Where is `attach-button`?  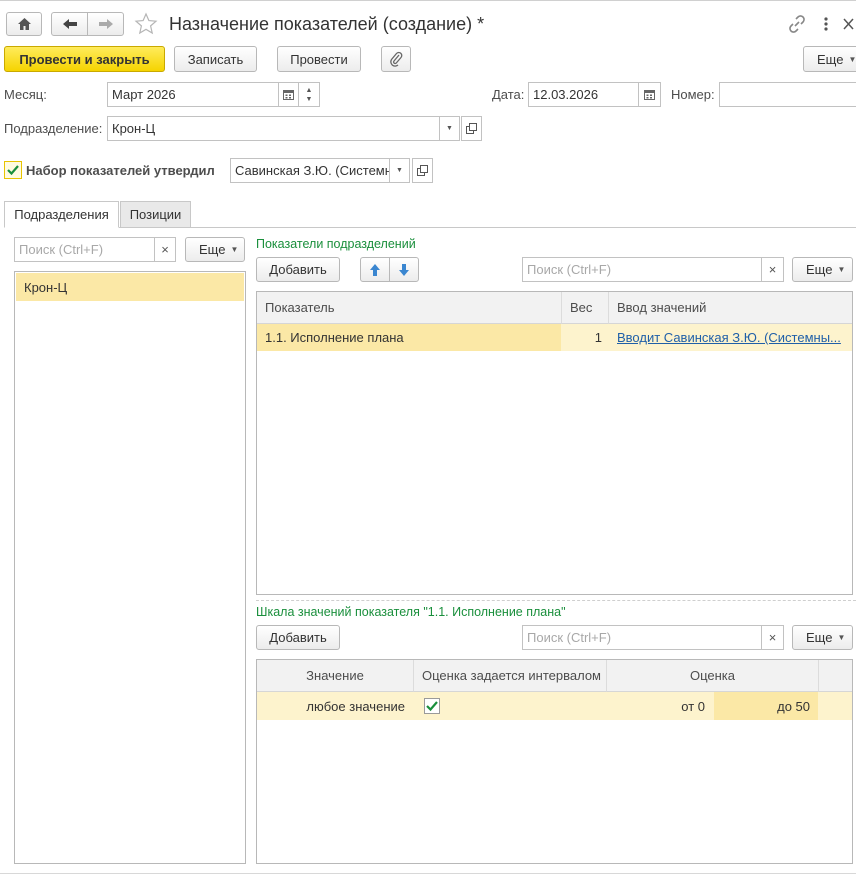
attach-button is located at coordinates (396, 59).